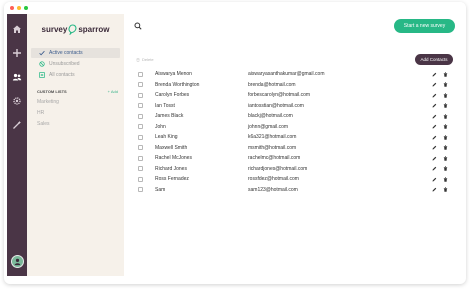 The height and width of the screenshot is (289, 474). What do you see at coordinates (75, 101) in the screenshot?
I see `list-item-marketing: Marketing` at bounding box center [75, 101].